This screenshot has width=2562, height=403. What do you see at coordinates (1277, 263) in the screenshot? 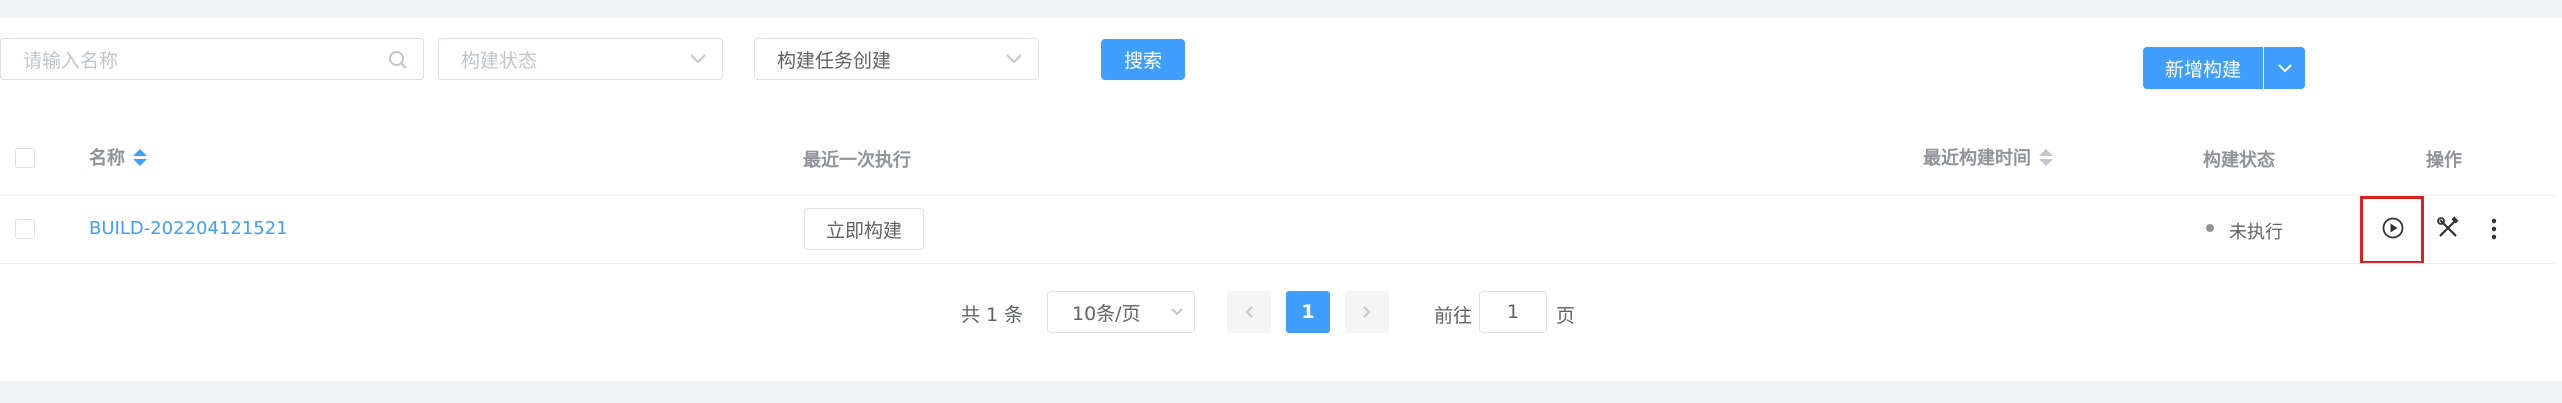
I see `table-row-divider` at bounding box center [1277, 263].